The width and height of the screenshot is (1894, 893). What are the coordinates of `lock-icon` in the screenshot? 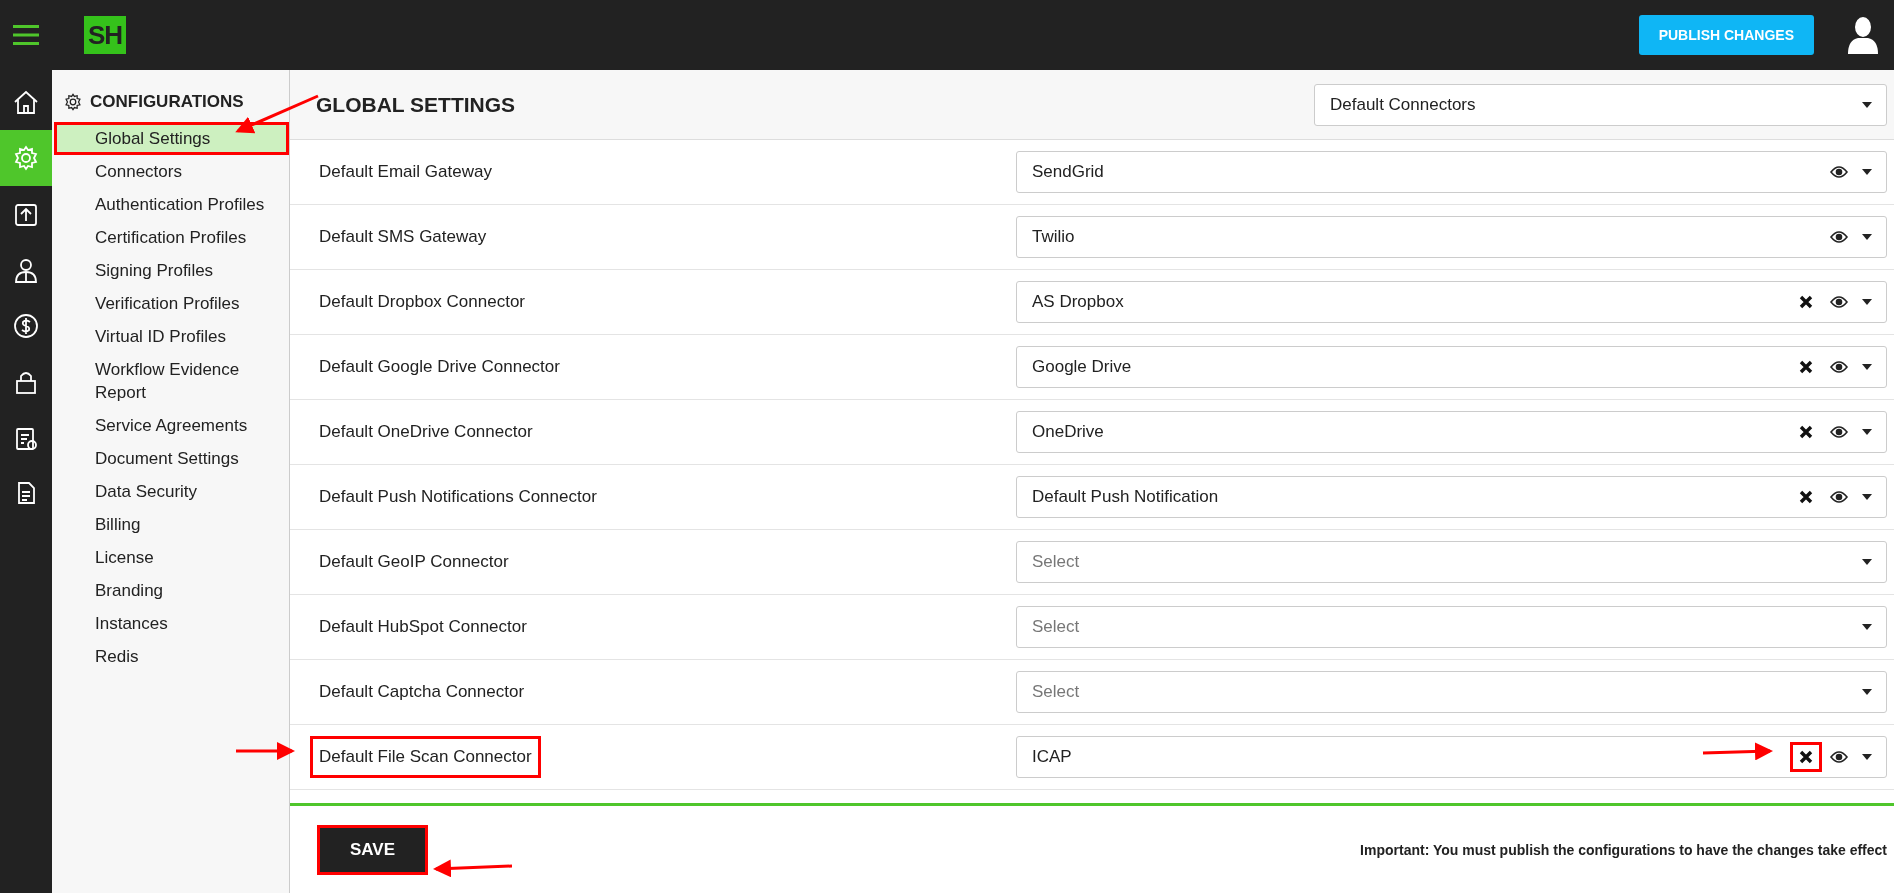 It's located at (26, 382).